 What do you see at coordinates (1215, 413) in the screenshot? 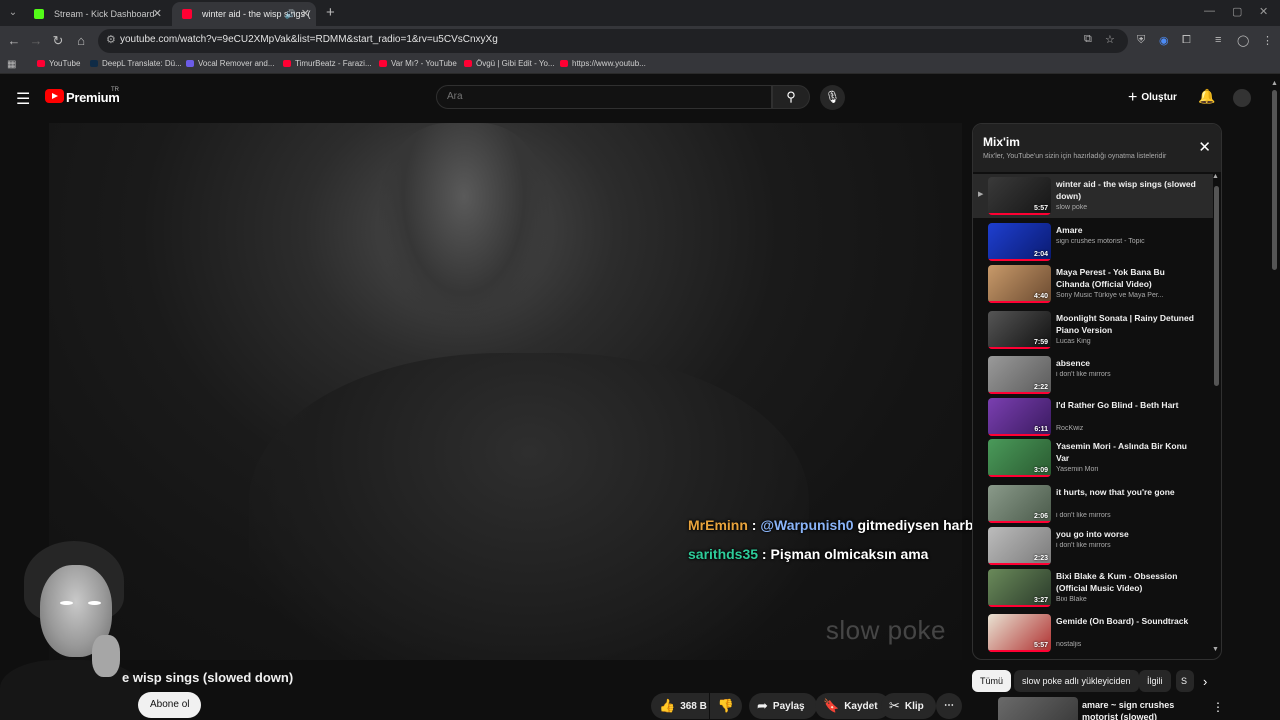
I see `mix-scrollbar: ▲ ▼` at bounding box center [1215, 413].